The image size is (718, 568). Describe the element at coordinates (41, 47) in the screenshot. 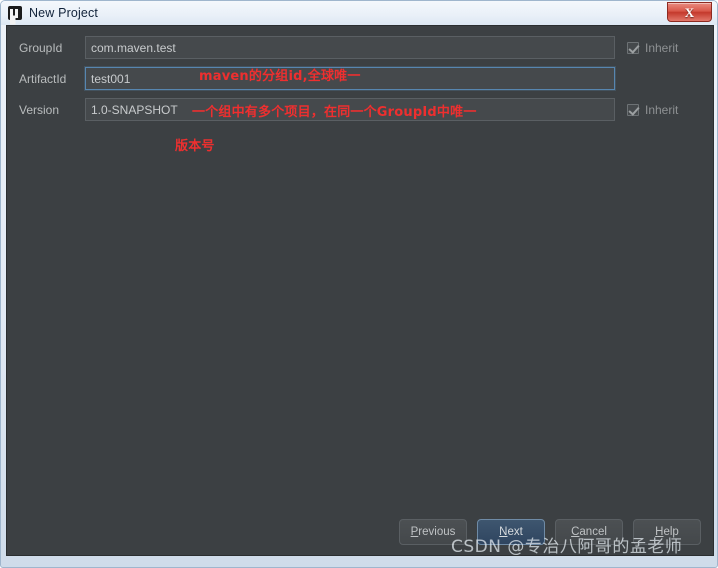

I see `groupid-label: GroupId` at that location.